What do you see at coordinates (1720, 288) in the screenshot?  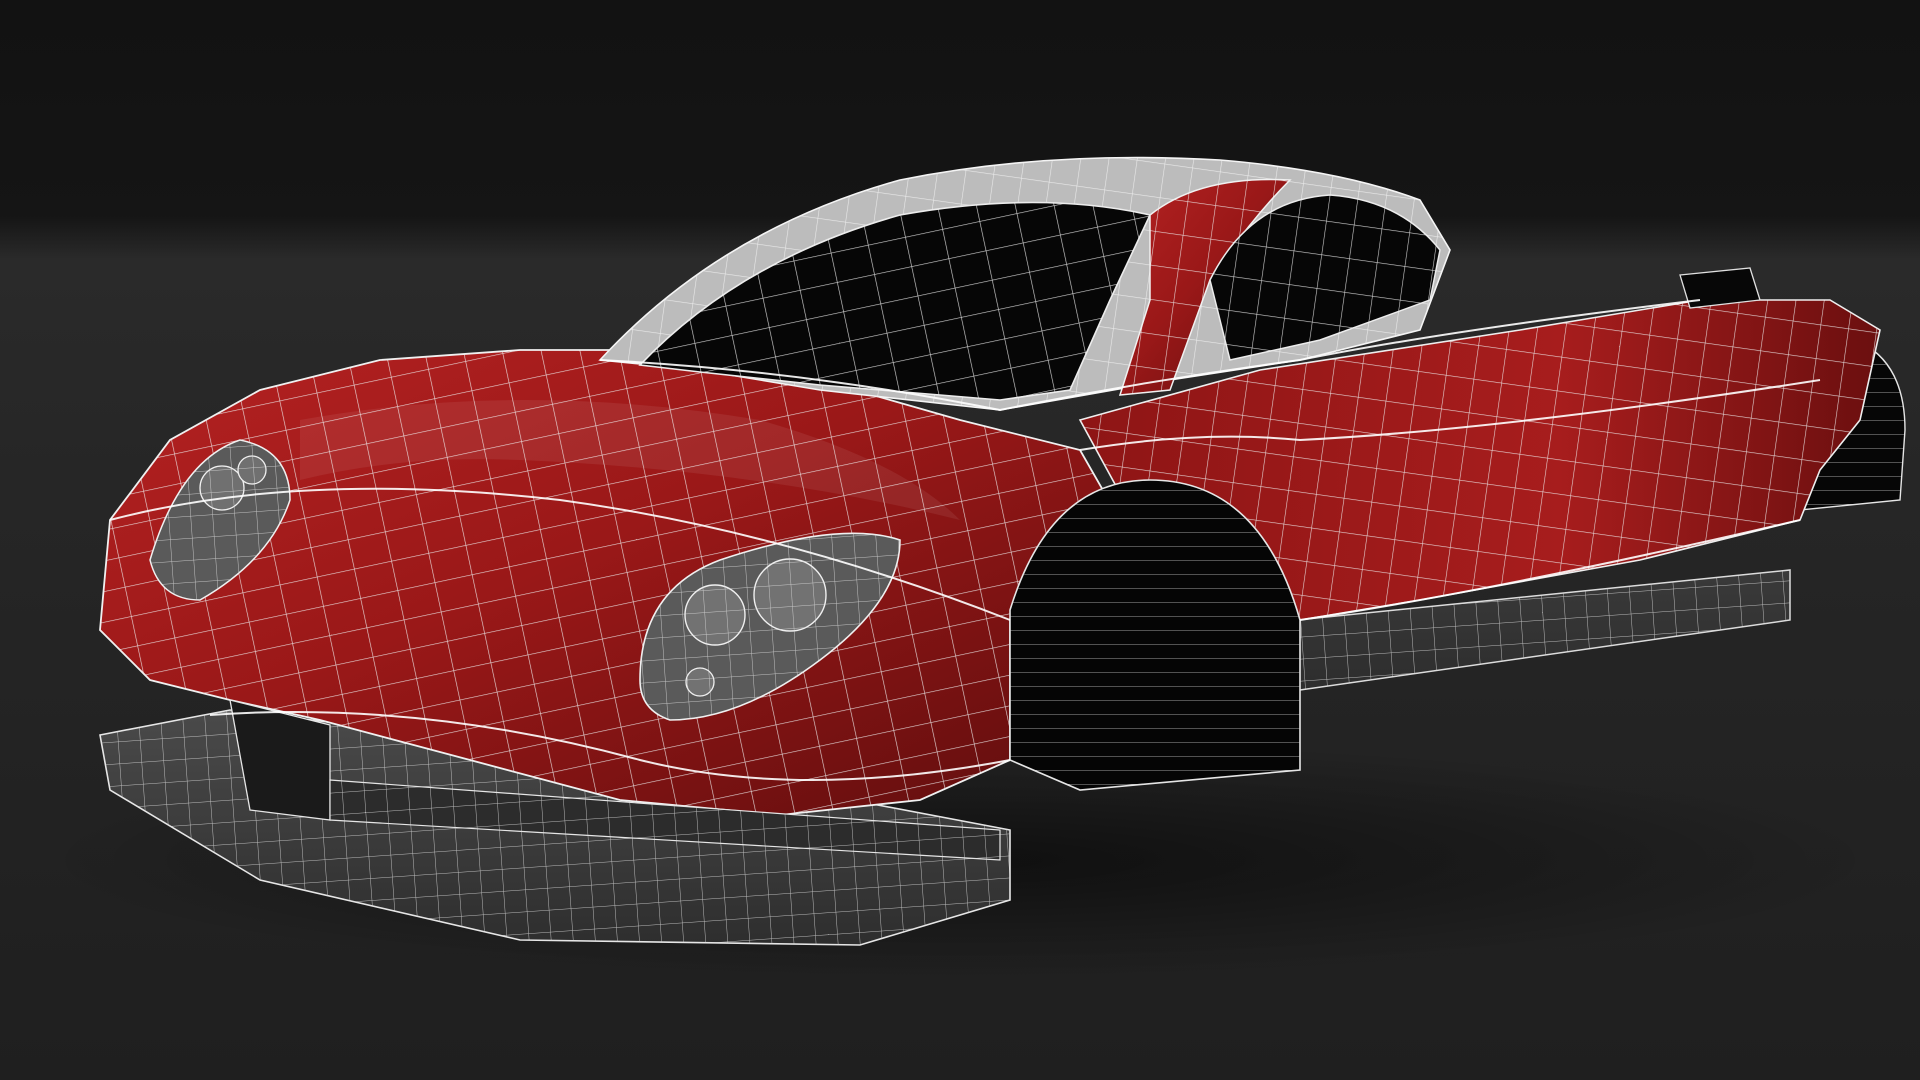 I see `rear-vent` at bounding box center [1720, 288].